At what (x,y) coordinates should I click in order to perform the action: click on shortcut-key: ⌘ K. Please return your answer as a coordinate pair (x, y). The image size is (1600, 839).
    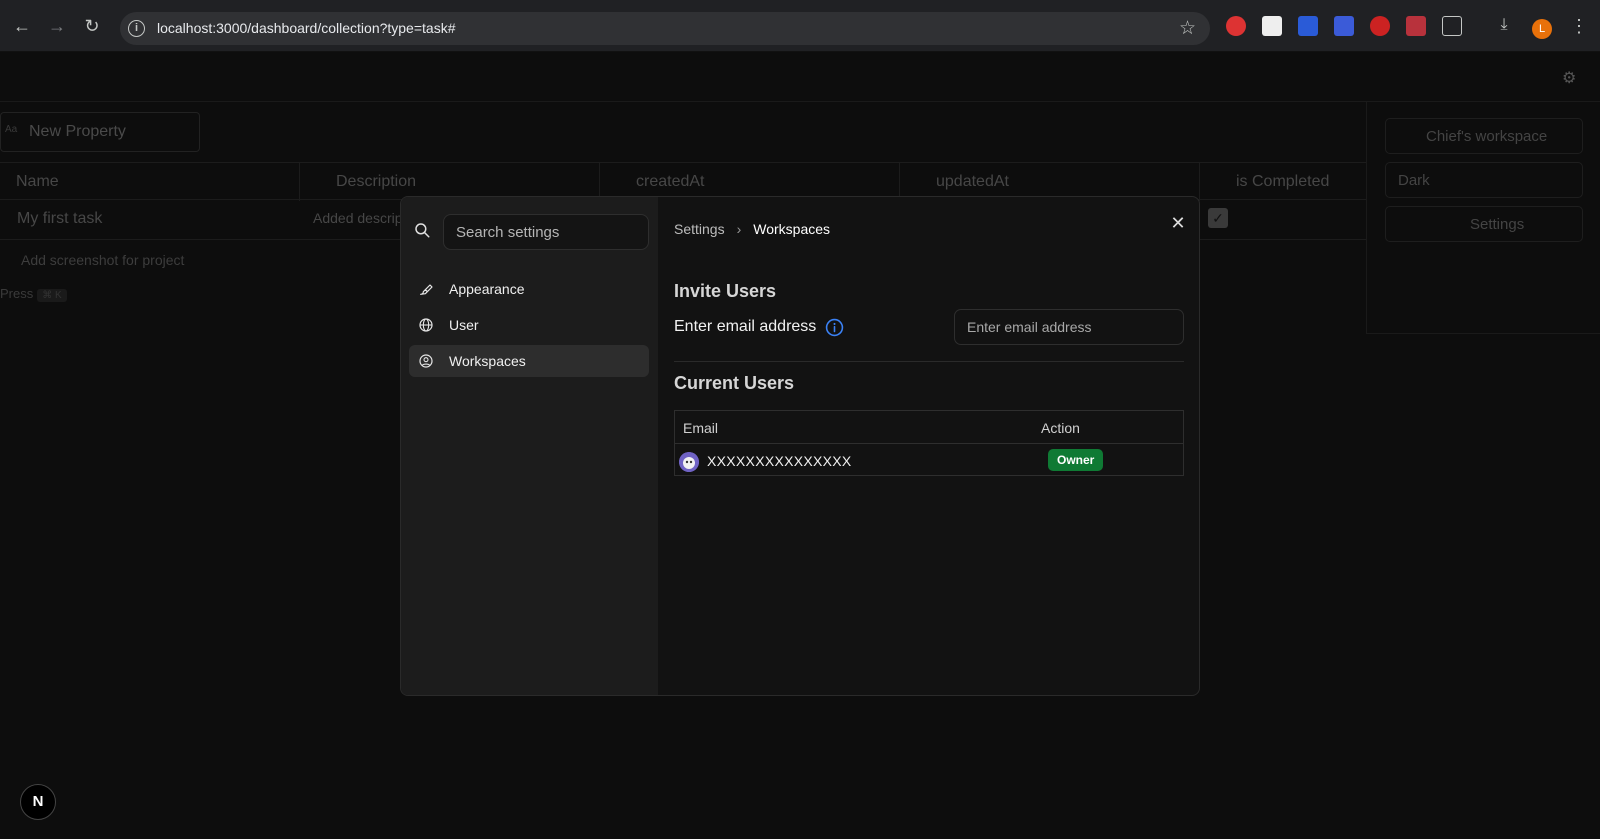
    Looking at the image, I should click on (52, 295).